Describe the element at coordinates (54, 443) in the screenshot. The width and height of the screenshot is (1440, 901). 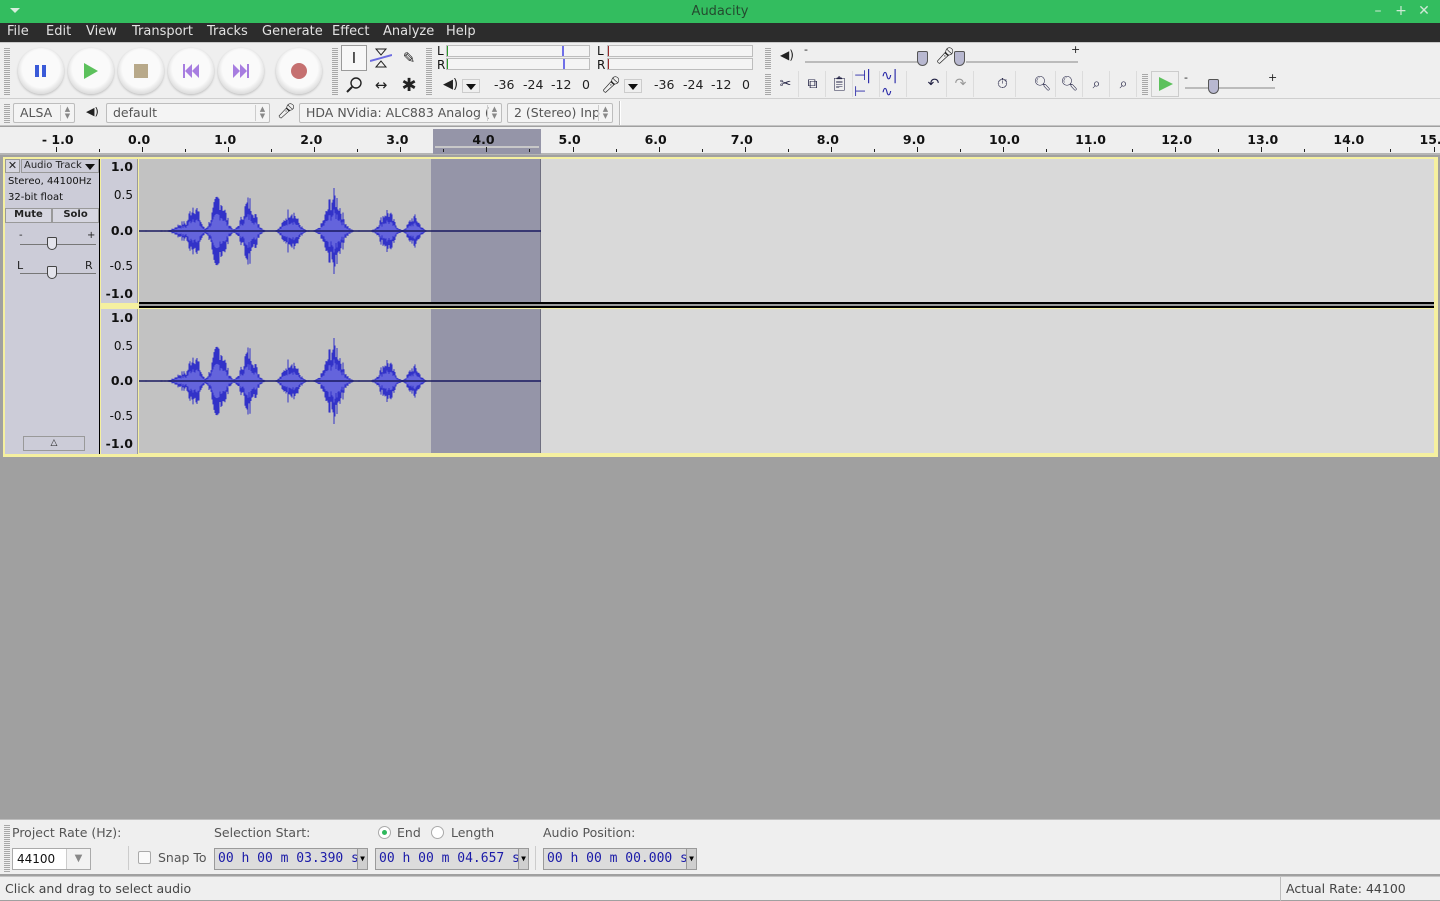
I see `collapse-track-button: △` at that location.